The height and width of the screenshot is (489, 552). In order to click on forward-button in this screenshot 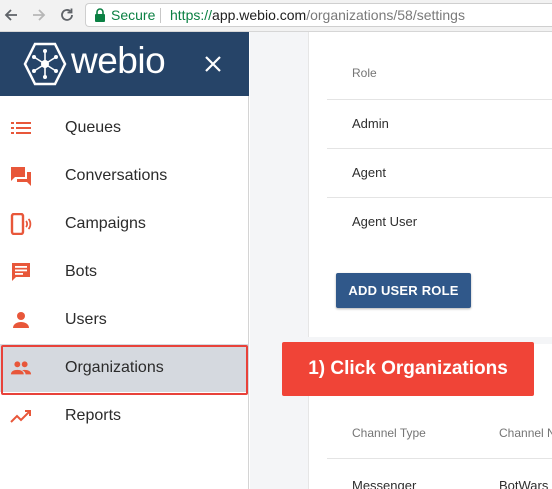, I will do `click(39, 15)`.